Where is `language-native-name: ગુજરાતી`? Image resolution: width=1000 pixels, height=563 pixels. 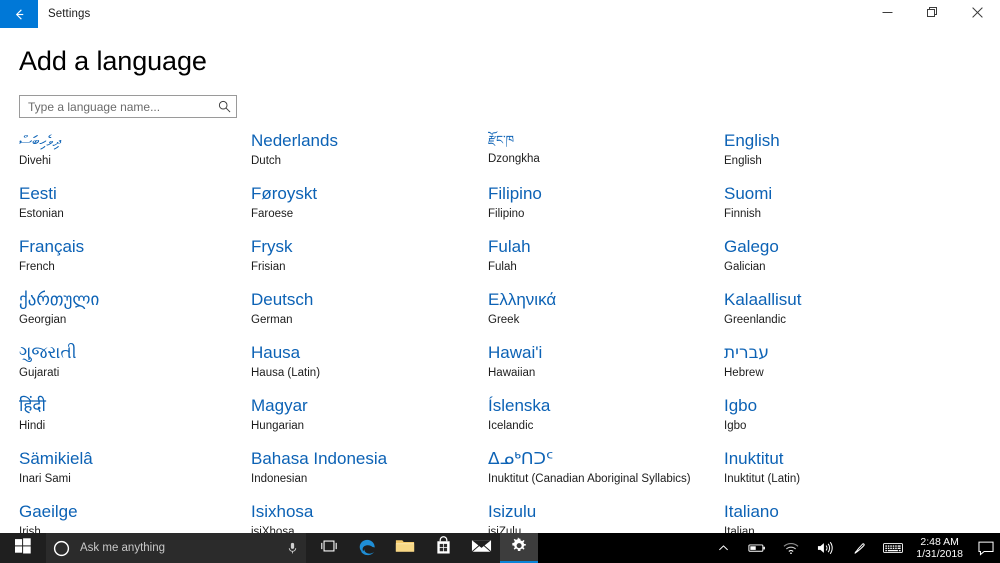
language-native-name: ગુજરાતી is located at coordinates (48, 353).